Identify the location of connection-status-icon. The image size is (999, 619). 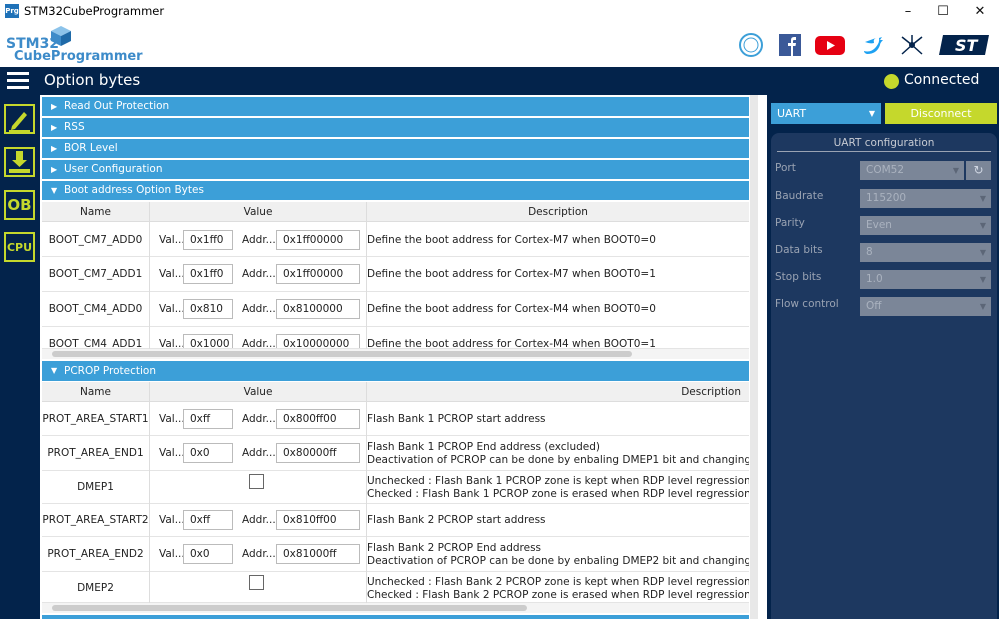
(891, 81).